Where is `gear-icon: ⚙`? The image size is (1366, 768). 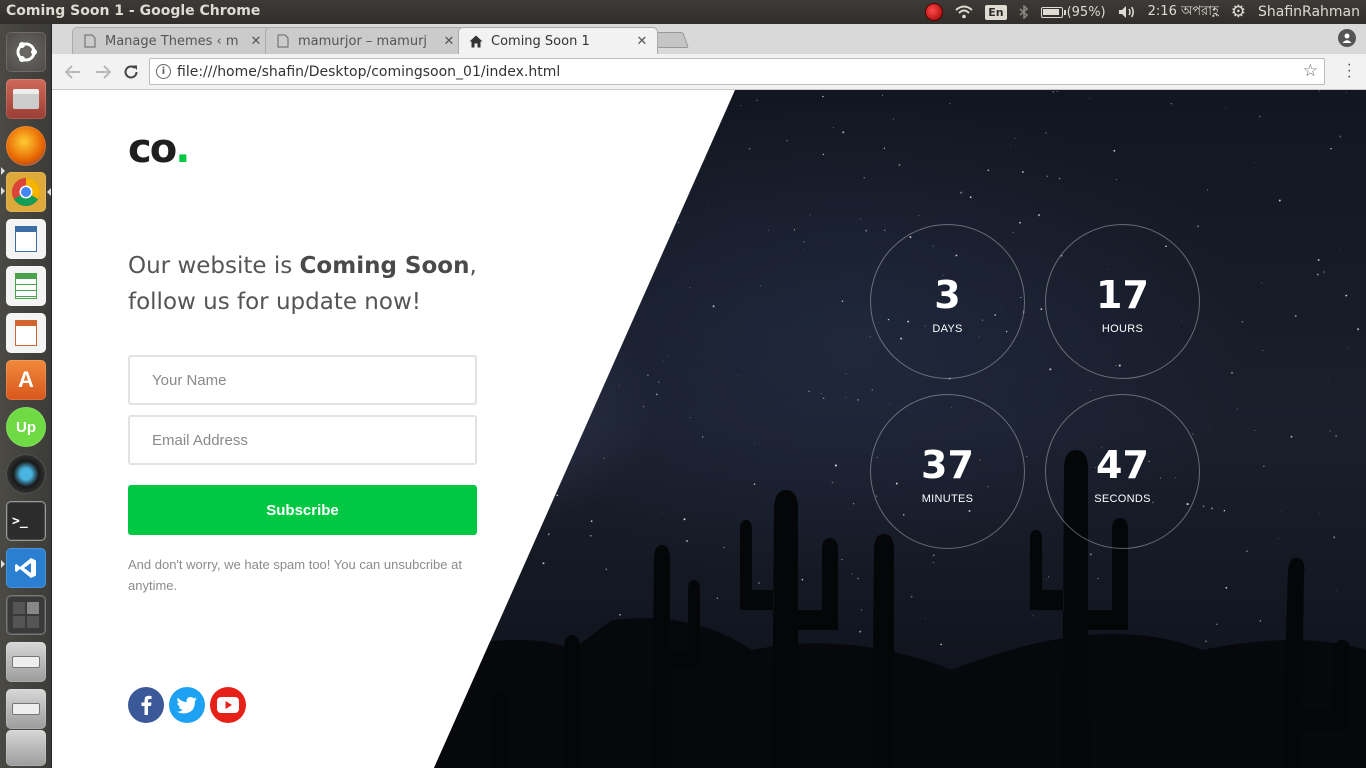 gear-icon: ⚙ is located at coordinates (1238, 12).